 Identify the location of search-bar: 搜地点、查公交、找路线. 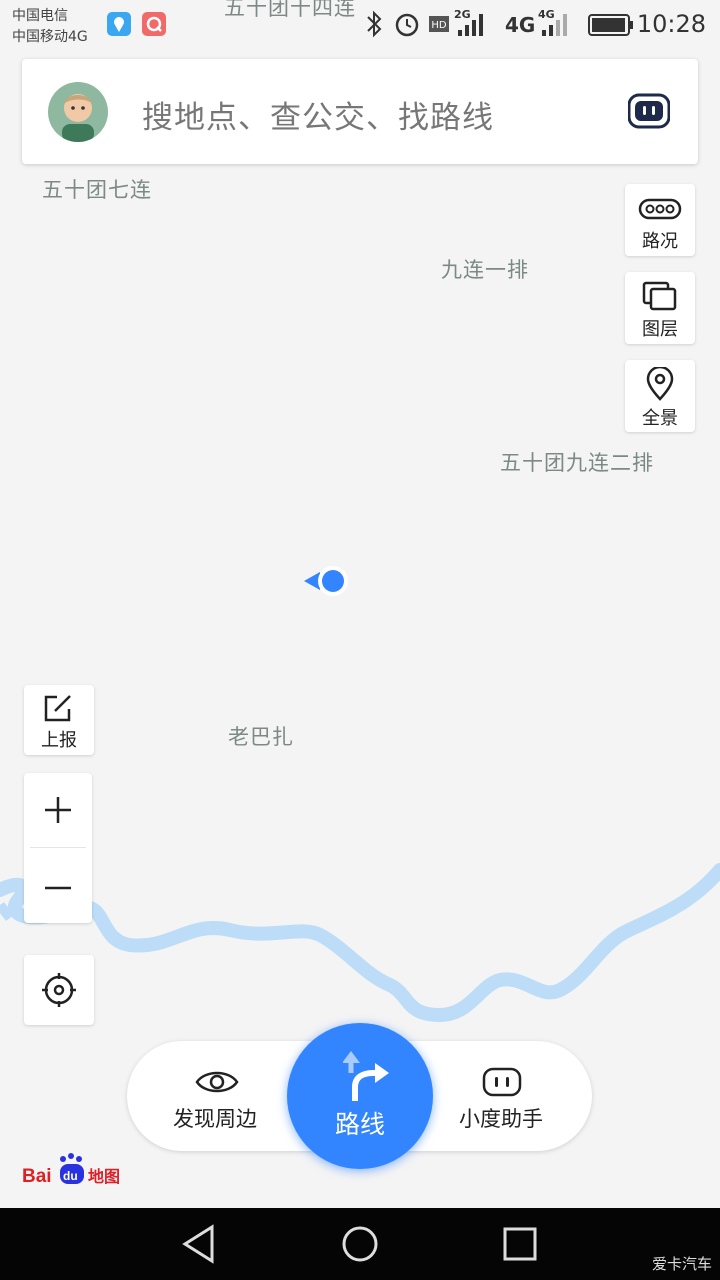
(360, 111).